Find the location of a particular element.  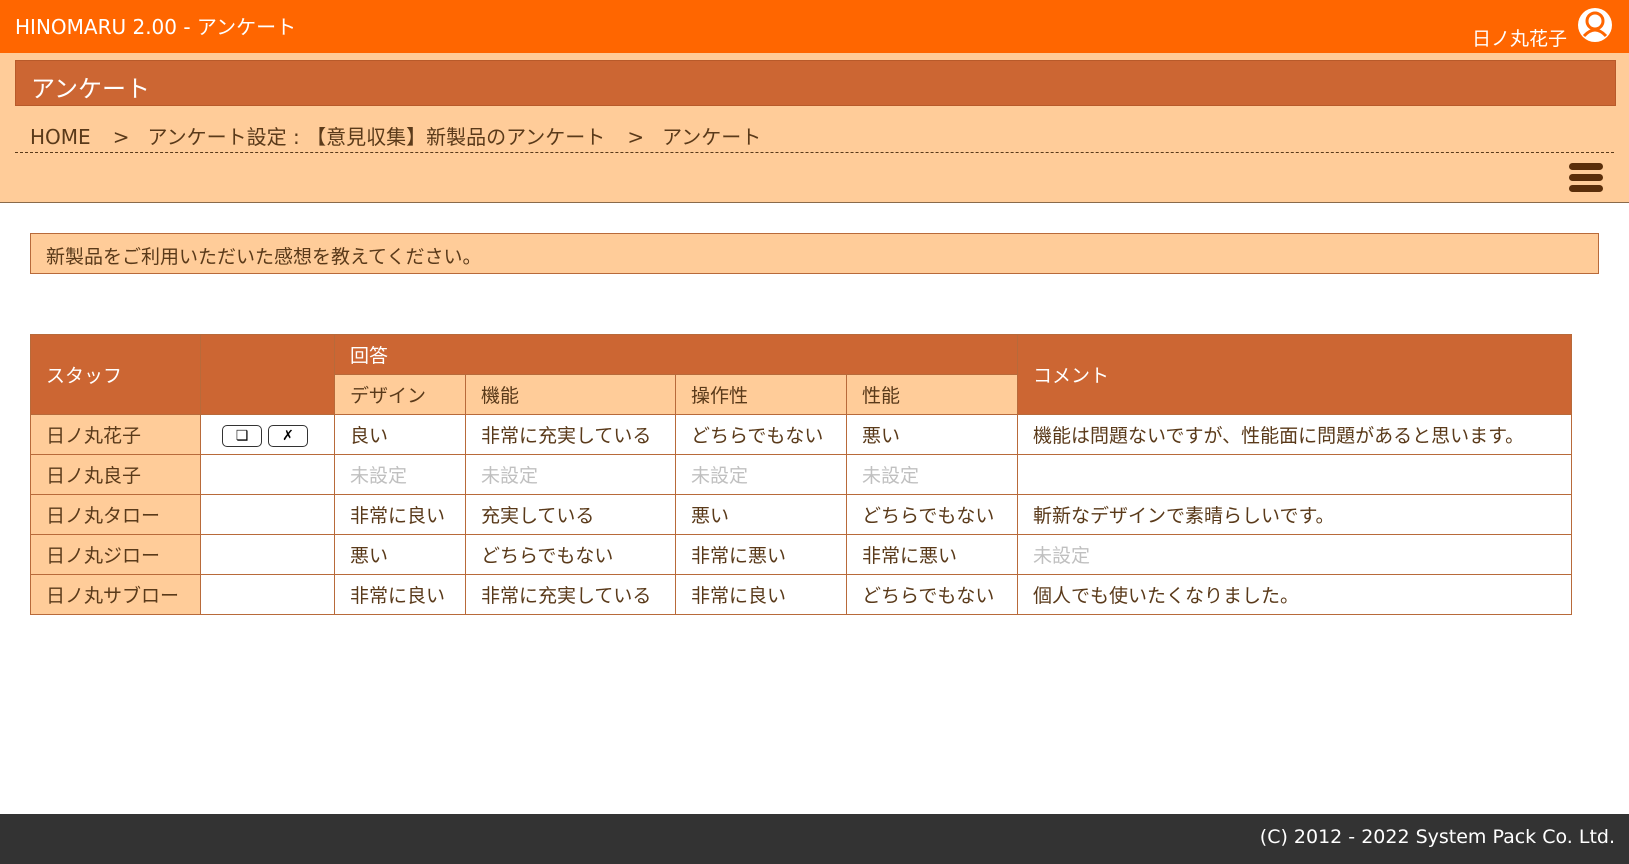

staff-name: 日ノ丸ジロー is located at coordinates (115, 554).